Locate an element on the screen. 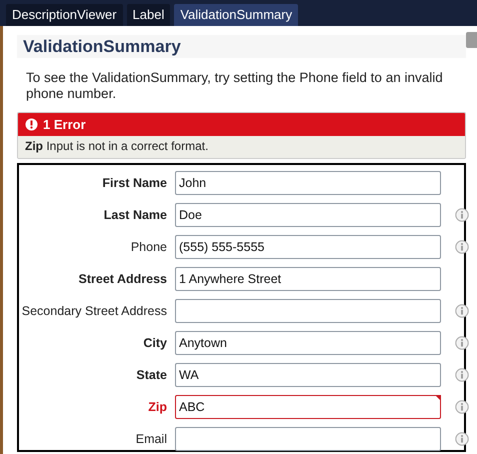 The width and height of the screenshot is (477, 454). error-icon is located at coordinates (31, 124).